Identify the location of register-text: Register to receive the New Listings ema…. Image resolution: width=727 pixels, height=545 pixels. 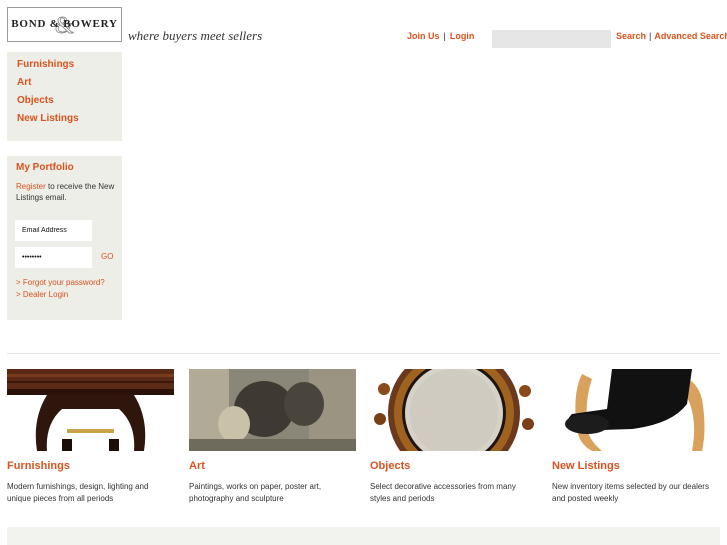
(66, 192).